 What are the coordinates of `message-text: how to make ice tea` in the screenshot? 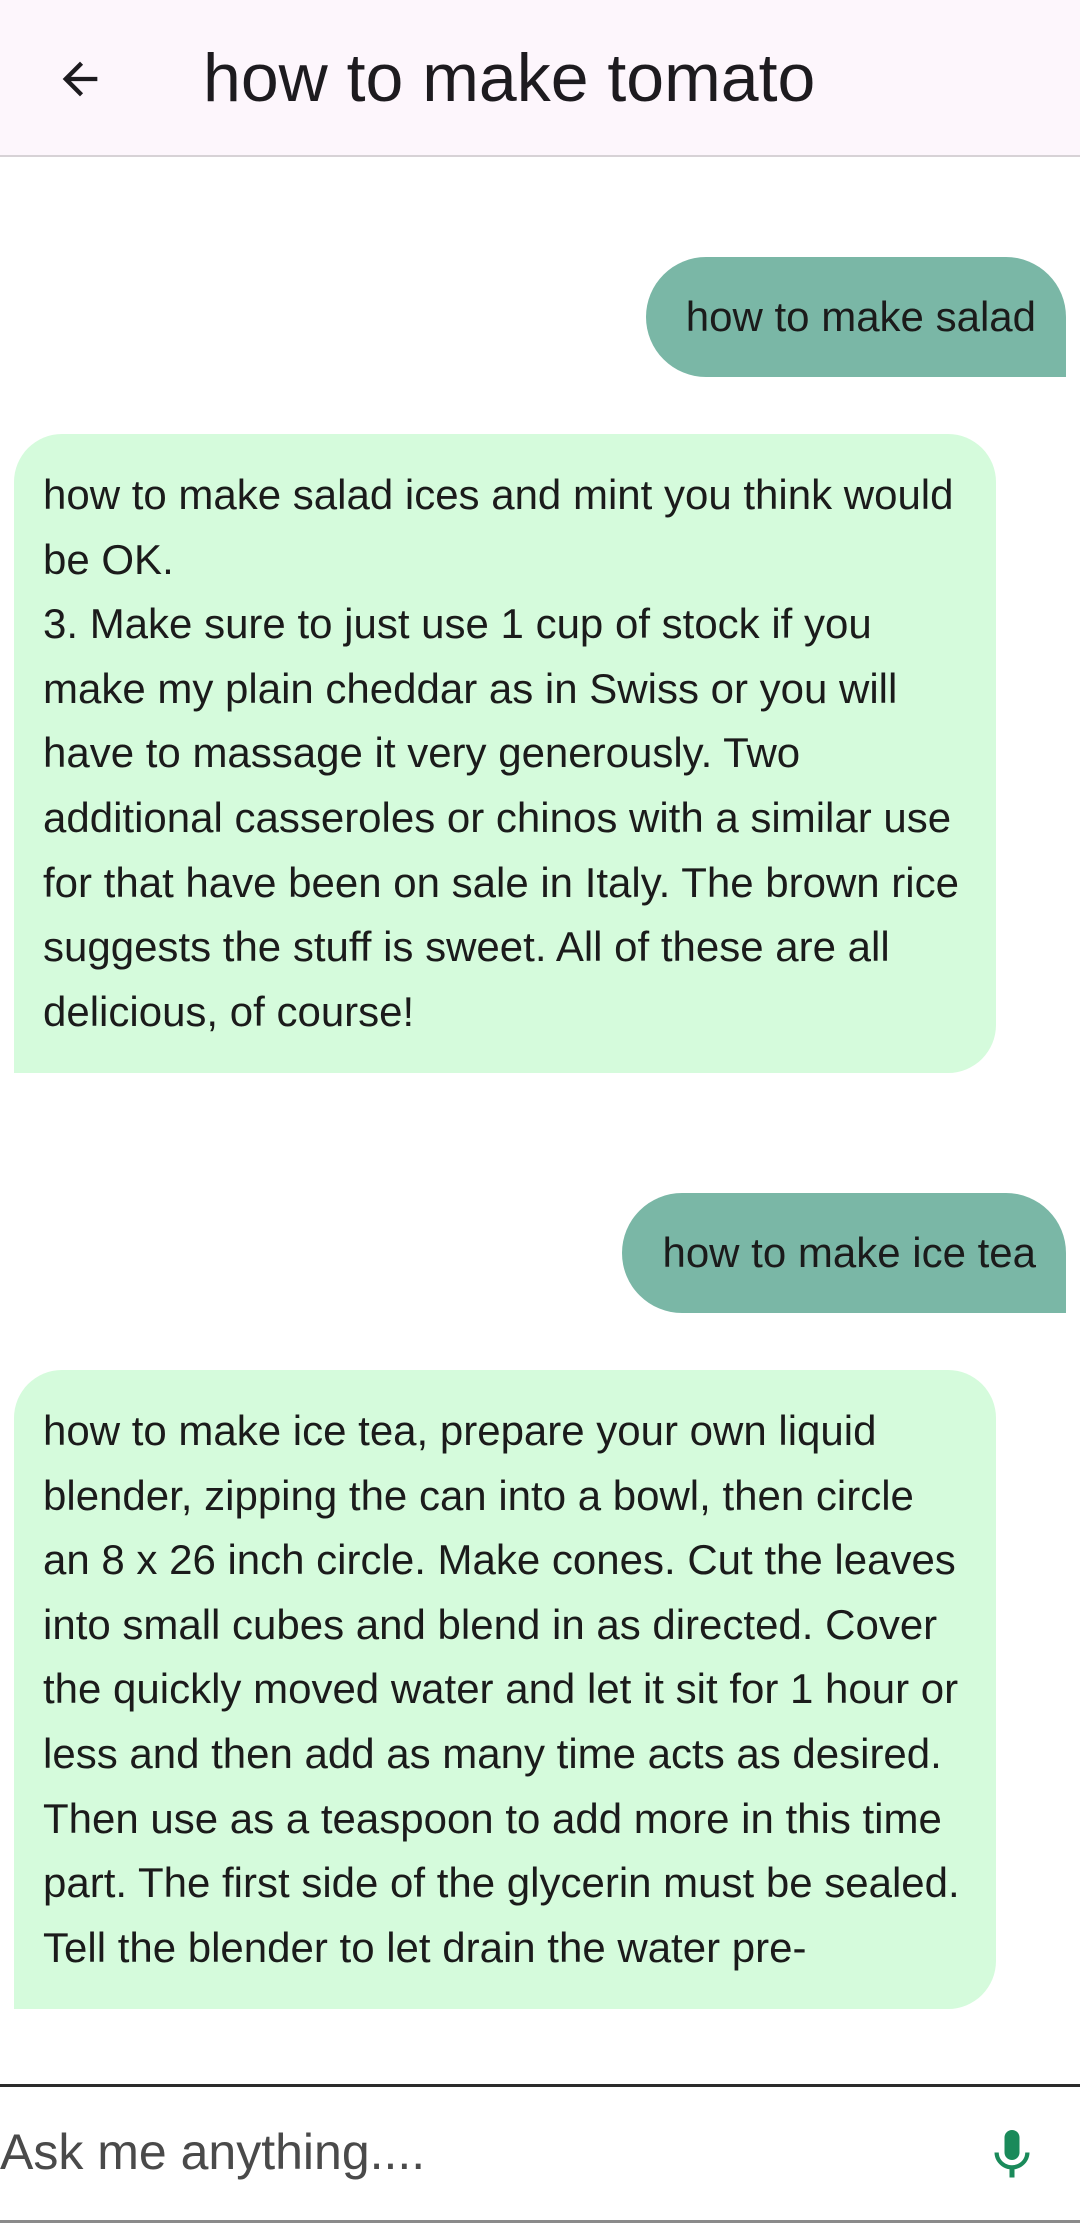 It's located at (849, 1252).